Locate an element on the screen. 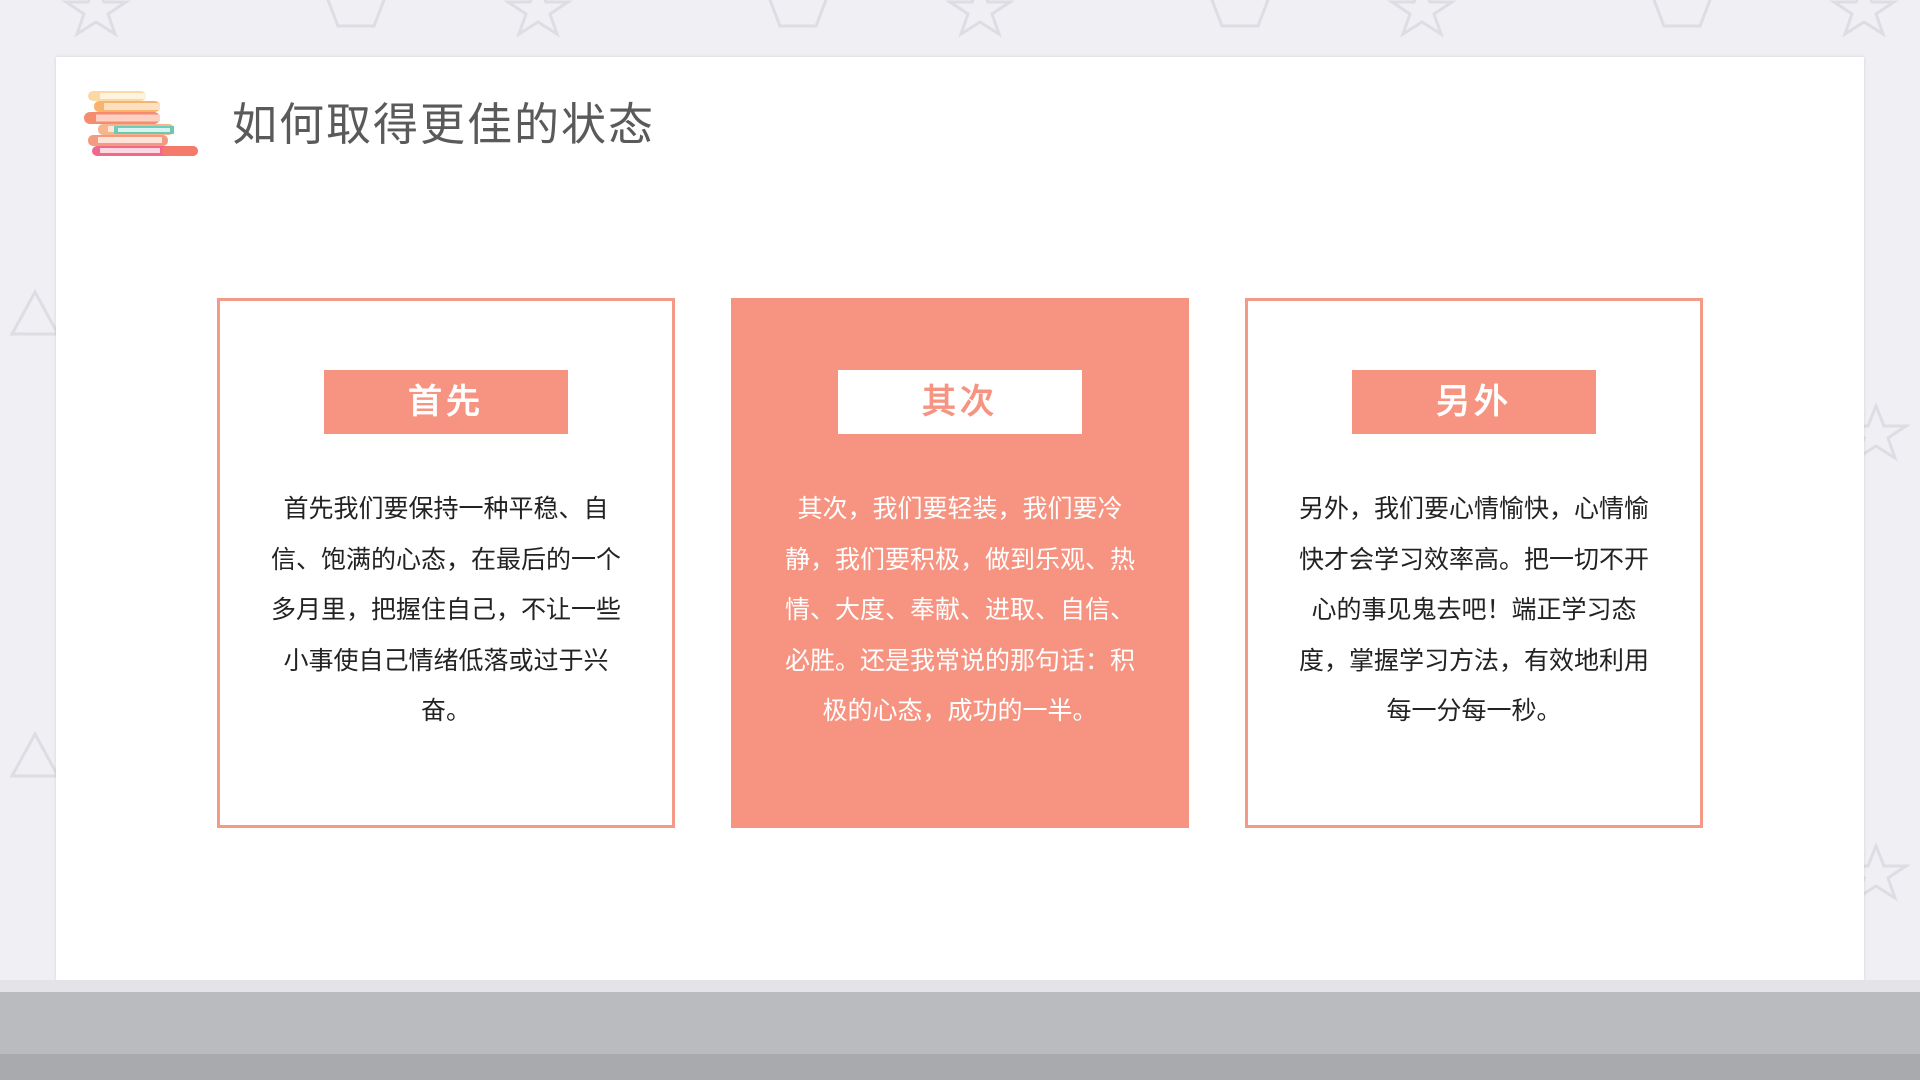 This screenshot has width=1920, height=1080. box-label: 另外 is located at coordinates (1474, 402).